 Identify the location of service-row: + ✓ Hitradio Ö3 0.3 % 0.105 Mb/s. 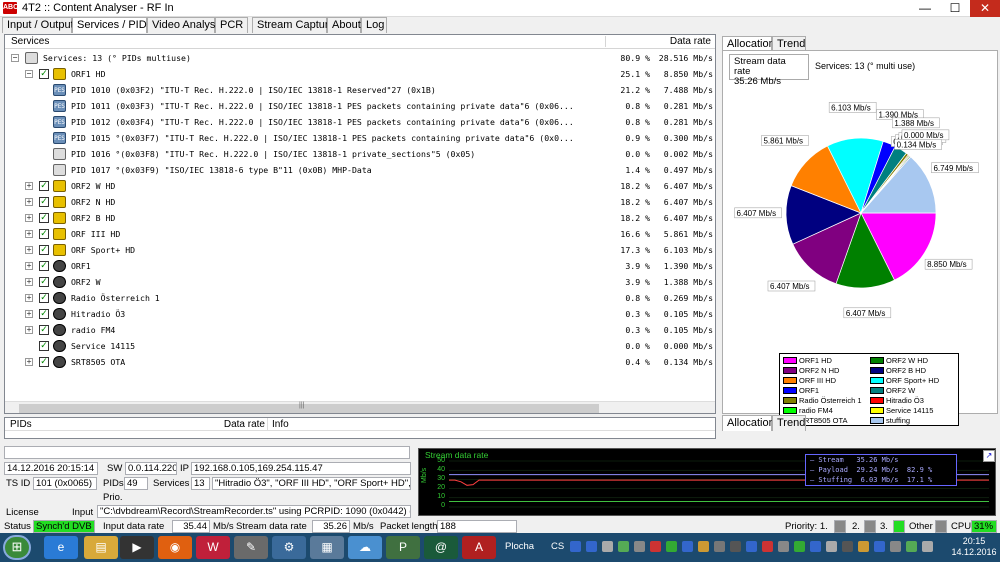
(360, 314).